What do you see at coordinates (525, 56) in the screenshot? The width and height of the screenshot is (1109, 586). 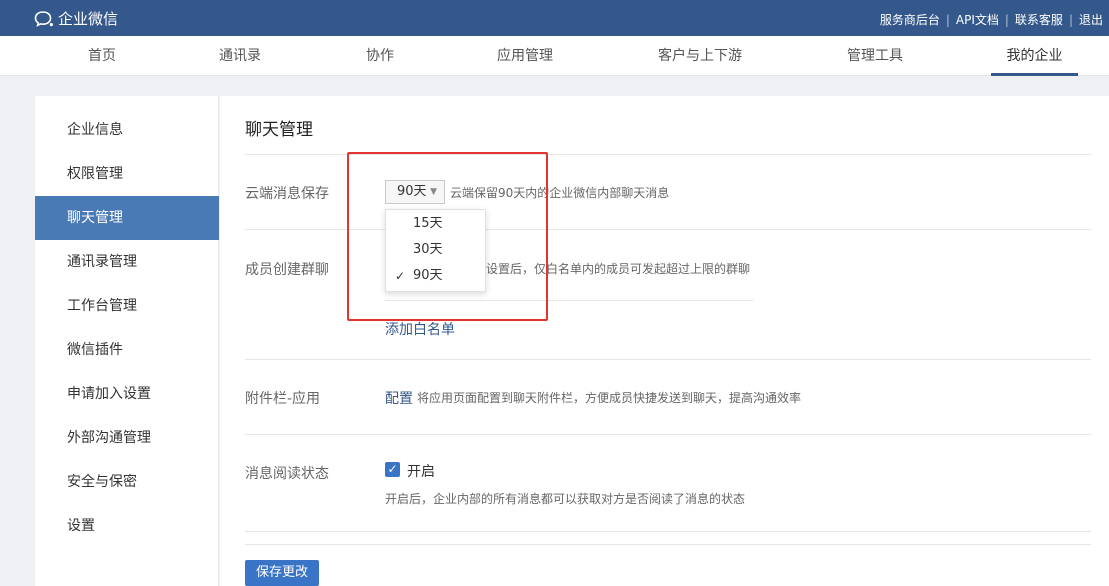 I see `tab-app-management: 应用管理` at bounding box center [525, 56].